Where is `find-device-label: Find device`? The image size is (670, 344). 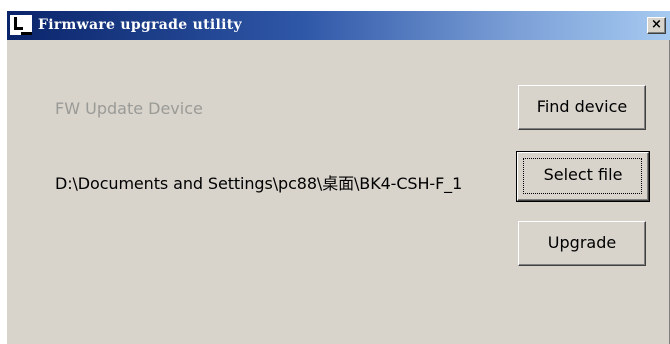 find-device-label: Find device is located at coordinates (582, 106).